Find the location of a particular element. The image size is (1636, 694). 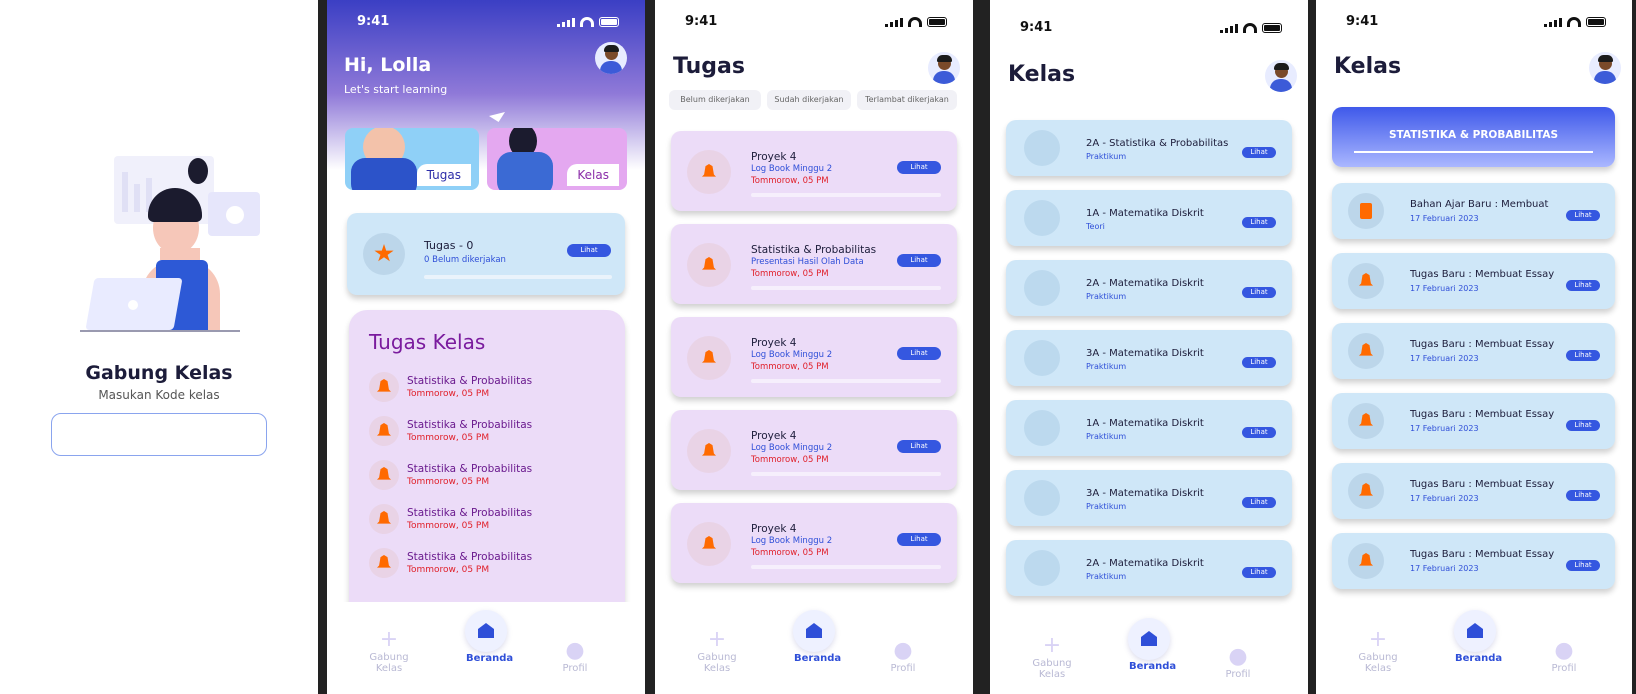

tile-tugas: Tugas is located at coordinates (412, 159).